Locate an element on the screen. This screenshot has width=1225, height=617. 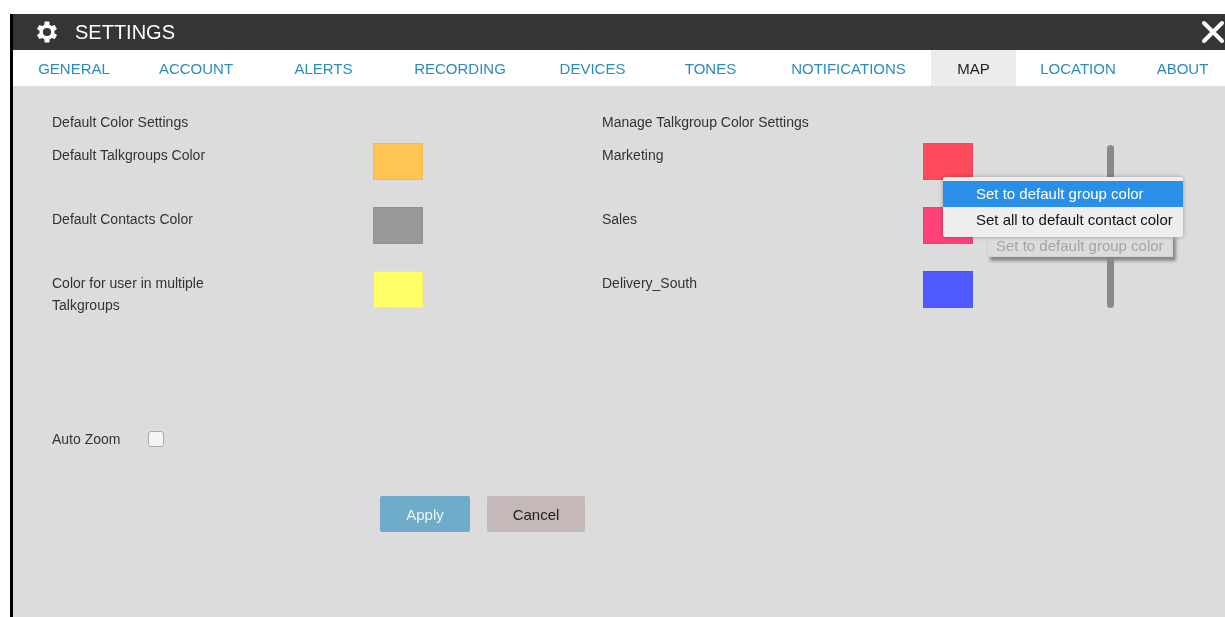
section-heading: Default Color Settings is located at coordinates (121, 122).